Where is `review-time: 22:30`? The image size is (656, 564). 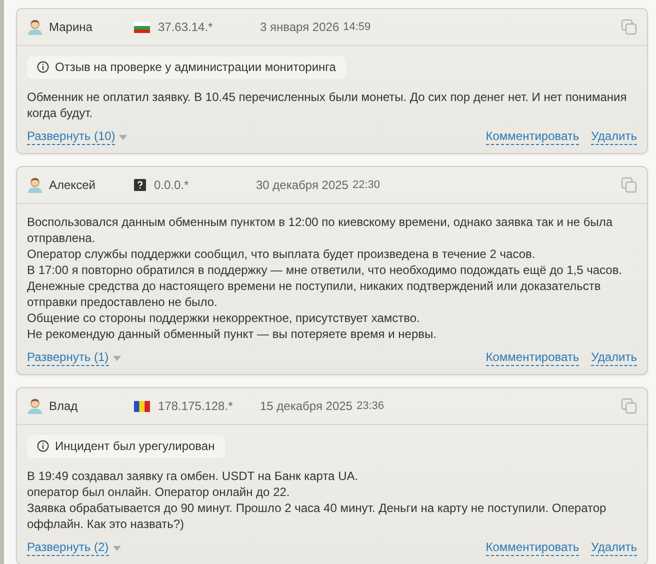 review-time: 22:30 is located at coordinates (366, 185).